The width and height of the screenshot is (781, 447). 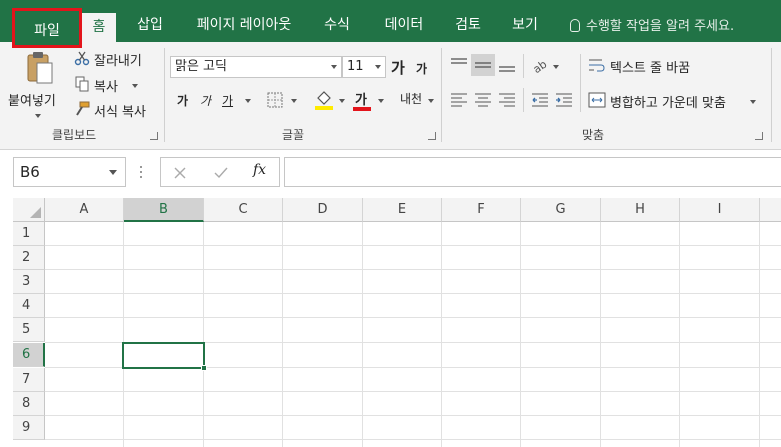 I want to click on wrap-text-icon, so click(x=597, y=65).